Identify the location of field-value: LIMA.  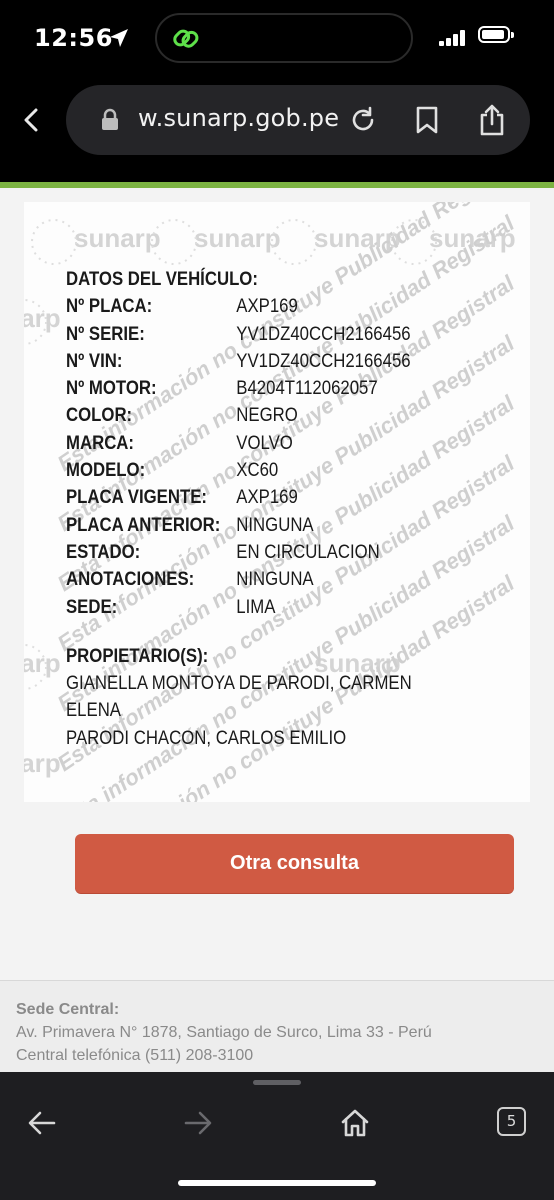
(256, 606).